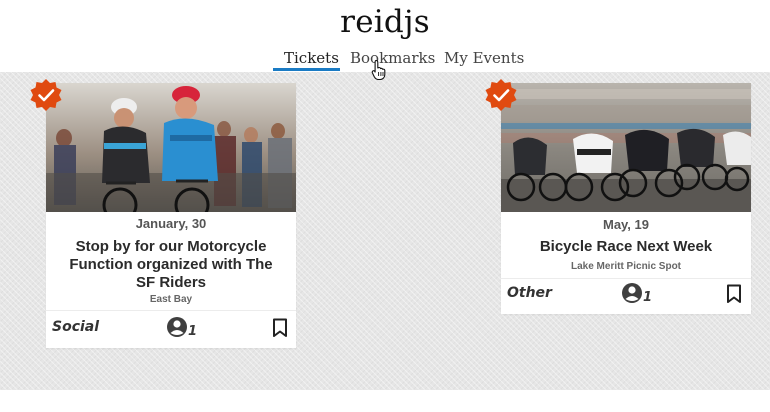  Describe the element at coordinates (484, 58) in the screenshot. I see `tab-my-events: My Events` at that location.